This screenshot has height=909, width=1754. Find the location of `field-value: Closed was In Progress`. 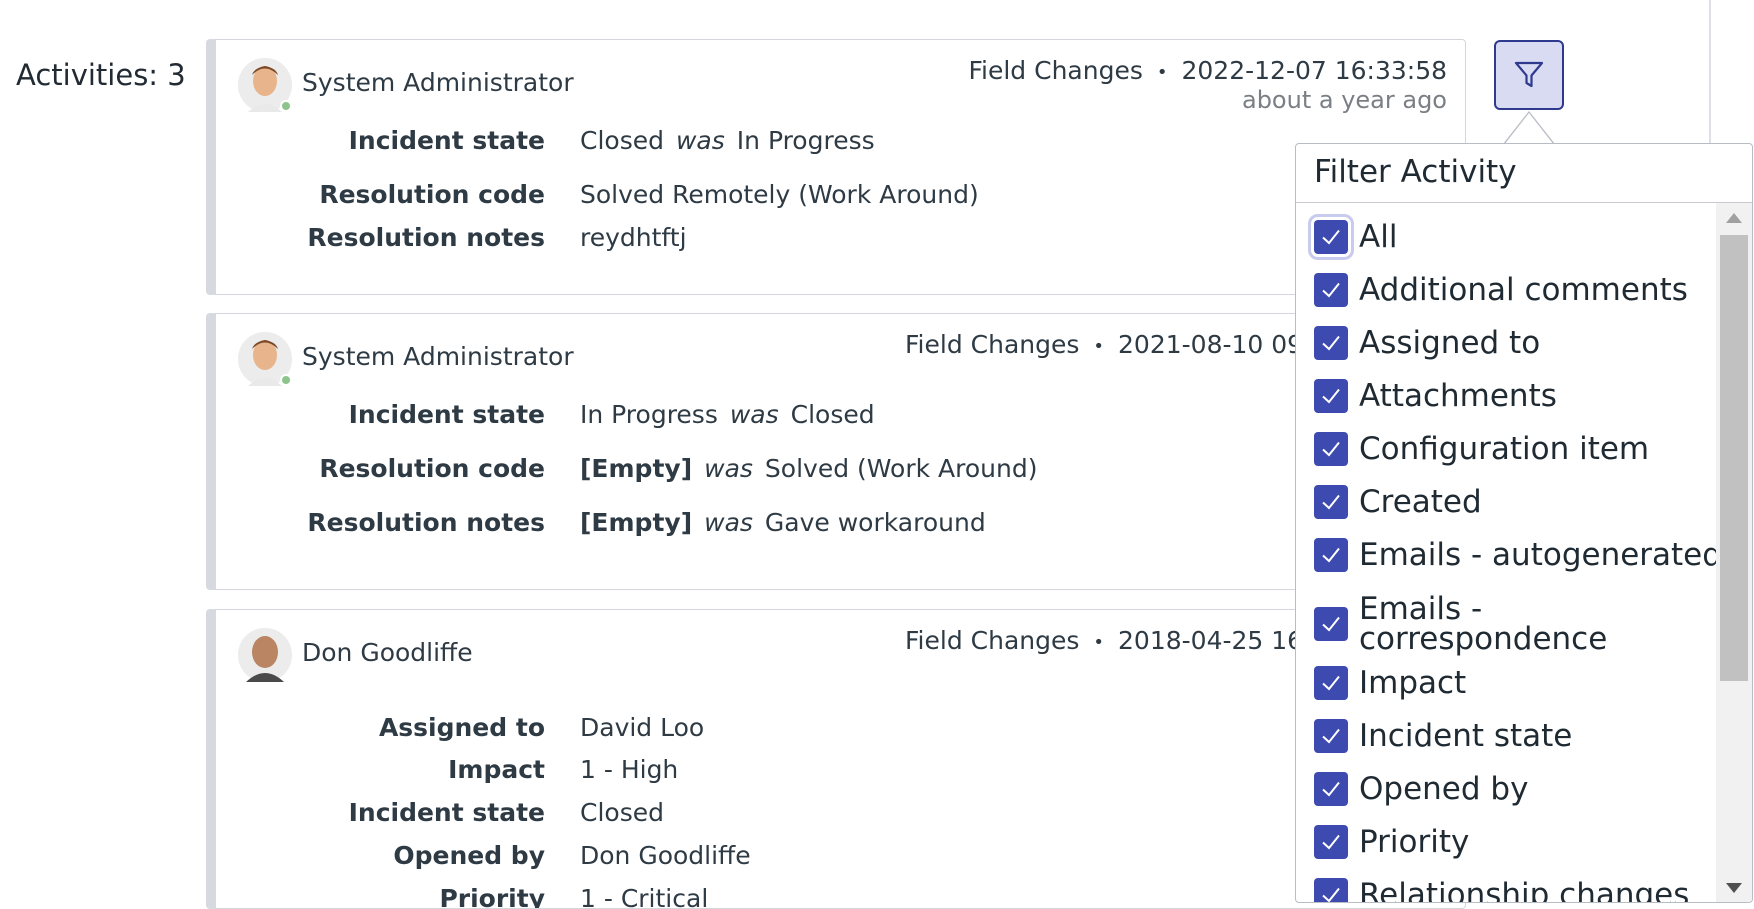

field-value: Closed was In Progress is located at coordinates (727, 140).